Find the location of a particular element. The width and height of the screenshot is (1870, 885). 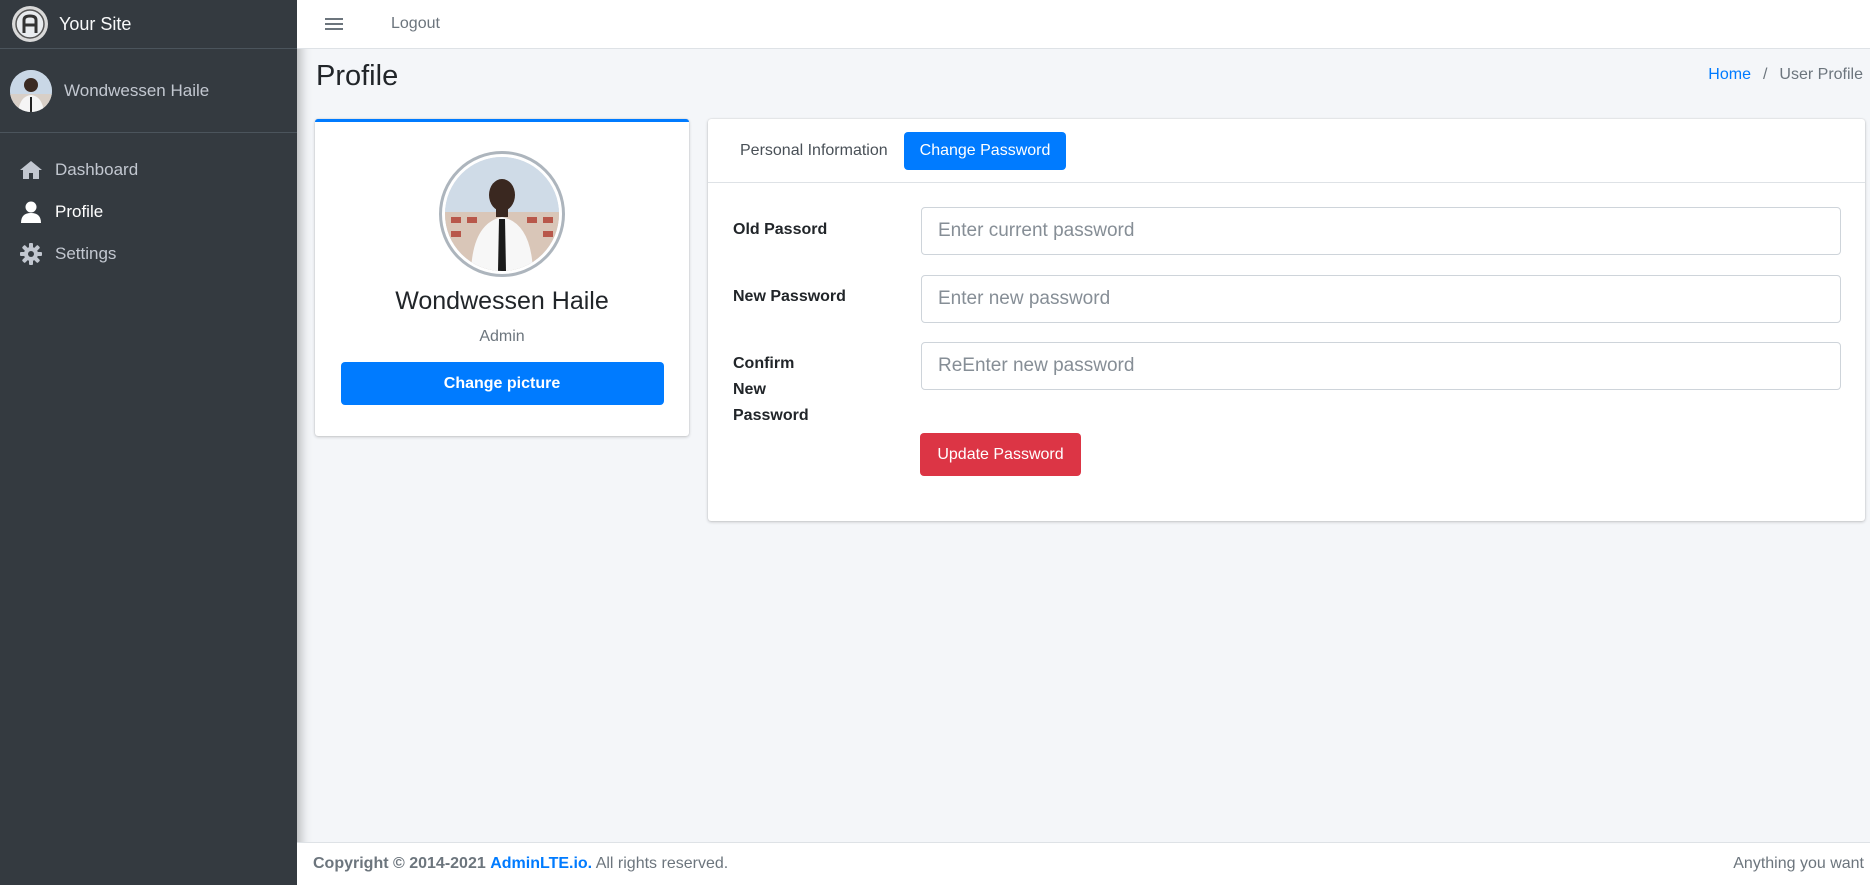

hamburger-icon is located at coordinates (334, 24).